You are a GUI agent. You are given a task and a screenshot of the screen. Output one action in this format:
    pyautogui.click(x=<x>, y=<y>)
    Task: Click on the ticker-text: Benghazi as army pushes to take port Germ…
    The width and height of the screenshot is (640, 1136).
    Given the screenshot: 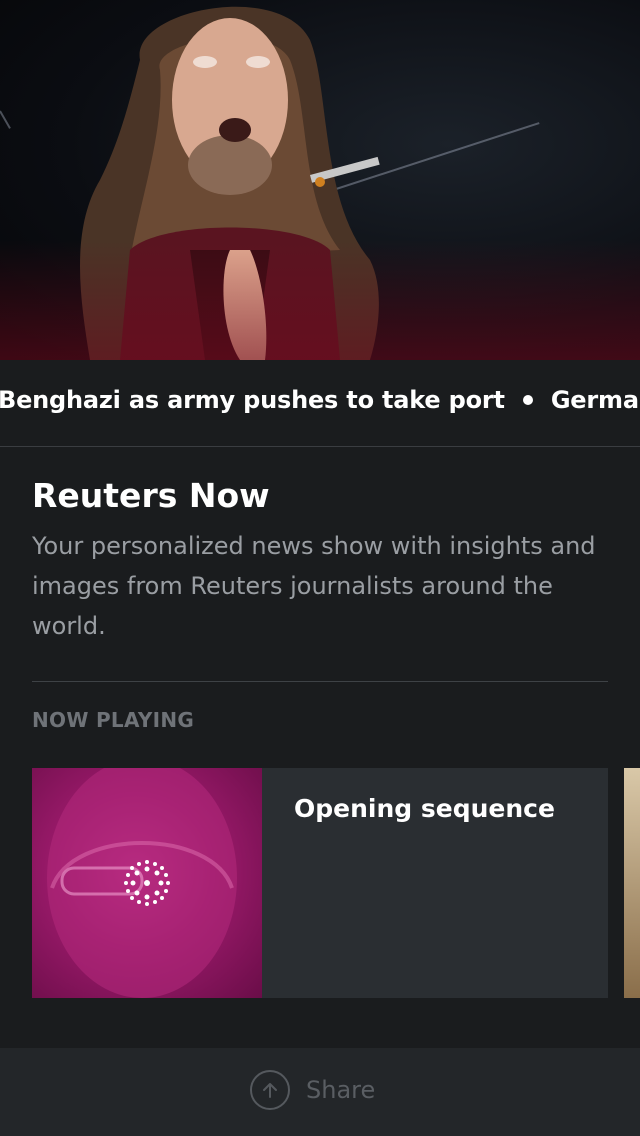 What is the action you would take?
    pyautogui.click(x=320, y=400)
    